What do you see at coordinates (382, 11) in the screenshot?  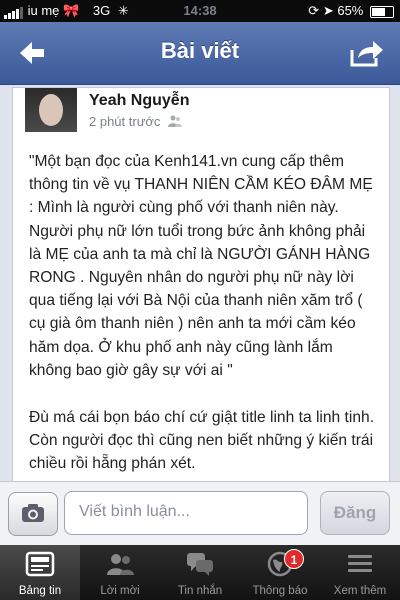 I see `battery-icon` at bounding box center [382, 11].